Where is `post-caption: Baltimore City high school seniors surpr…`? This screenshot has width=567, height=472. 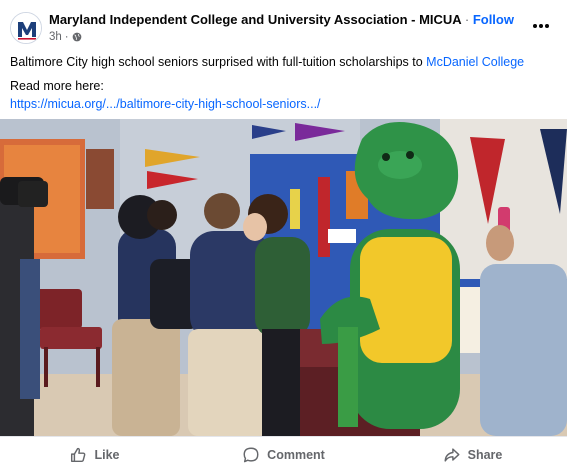
post-caption: Baltimore City high school seniors surpr… is located at coordinates (283, 62).